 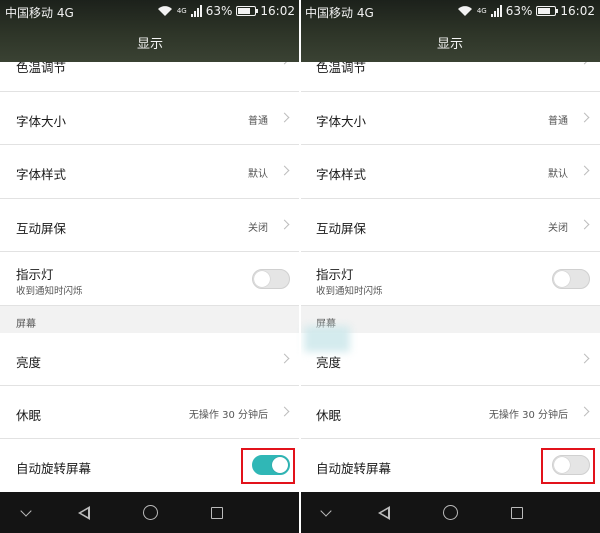 I want to click on section-label: 屏幕, so click(x=26, y=324).